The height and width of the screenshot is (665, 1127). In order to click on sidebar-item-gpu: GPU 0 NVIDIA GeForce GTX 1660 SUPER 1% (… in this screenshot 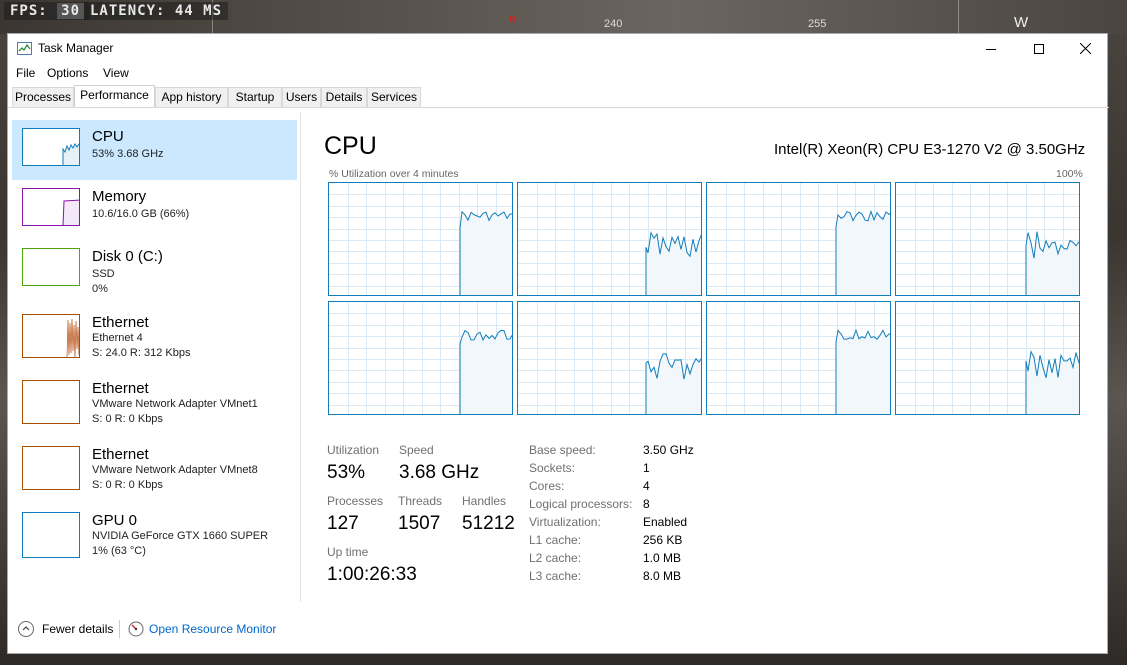, I will do `click(154, 534)`.